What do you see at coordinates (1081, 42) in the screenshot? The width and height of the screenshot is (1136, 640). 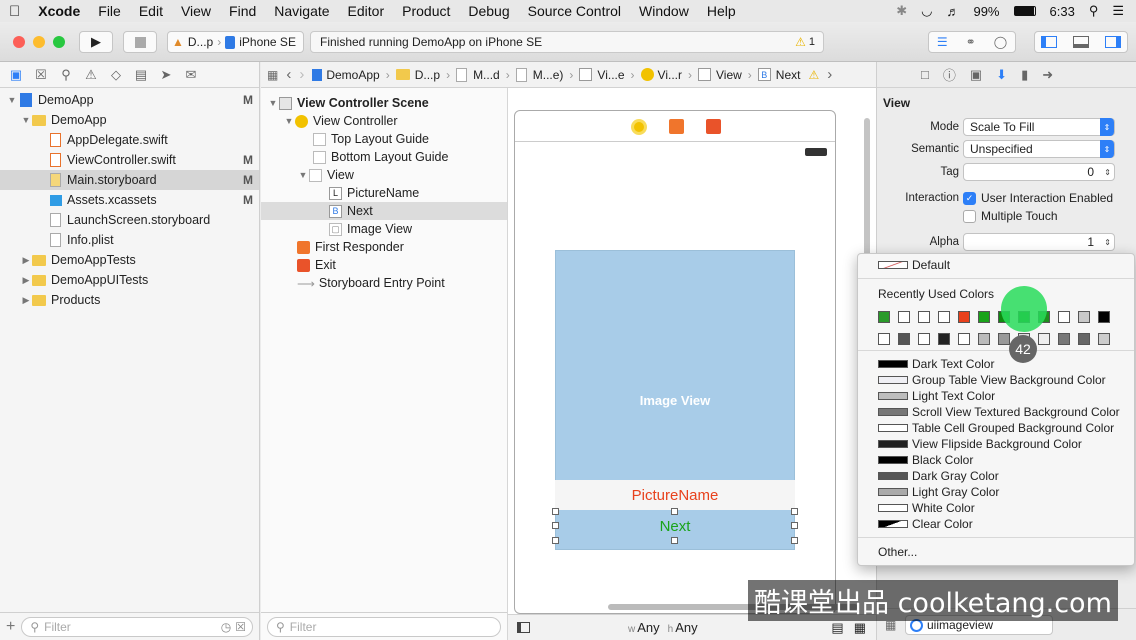 I see `toggle-debug-area-icon` at bounding box center [1081, 42].